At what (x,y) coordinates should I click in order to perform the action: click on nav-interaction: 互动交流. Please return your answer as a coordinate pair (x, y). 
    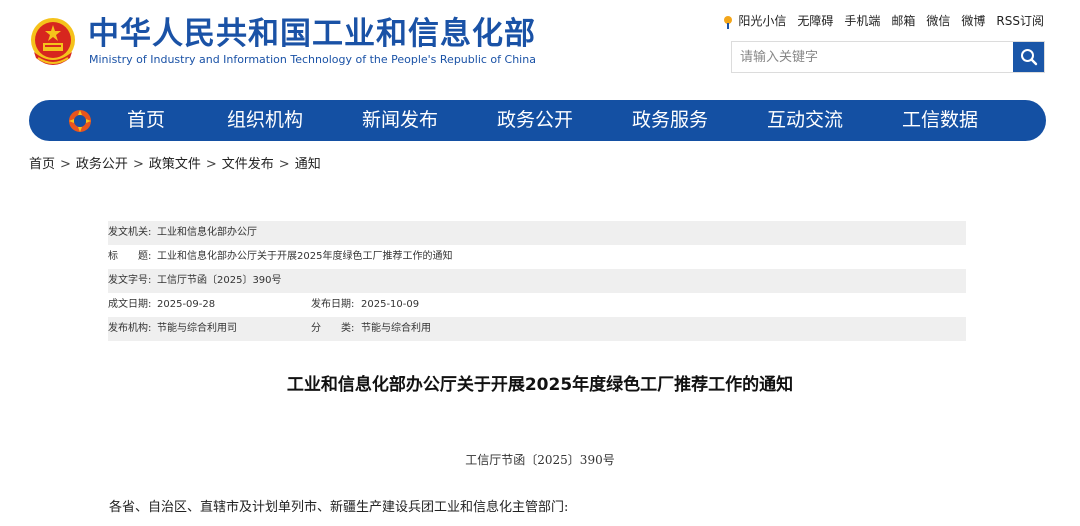
    Looking at the image, I should click on (805, 120).